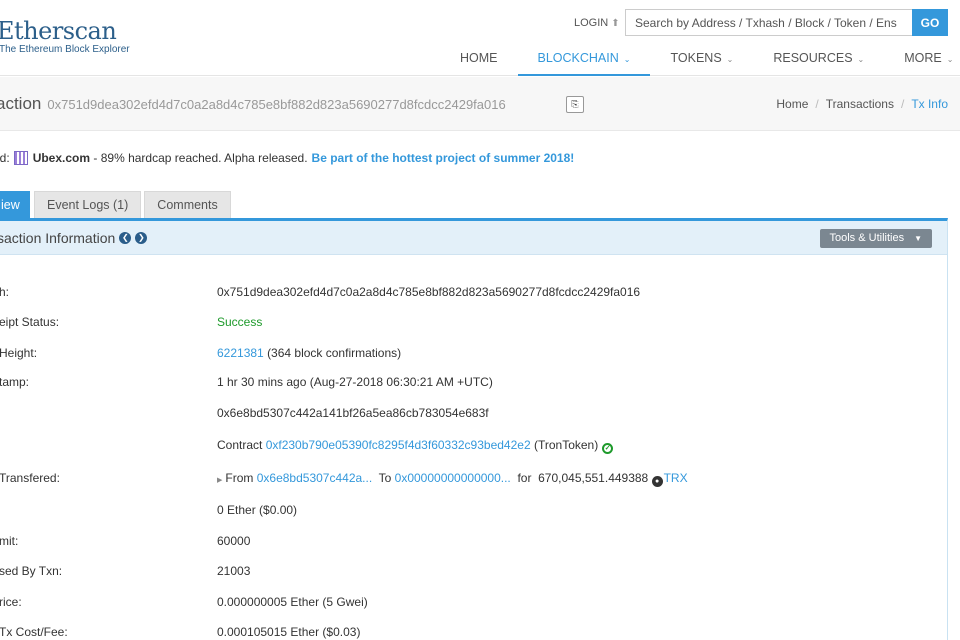 The image size is (960, 640). Describe the element at coordinates (473, 544) in the screenshot. I see `row-gas-limit: mit: 60000` at that location.